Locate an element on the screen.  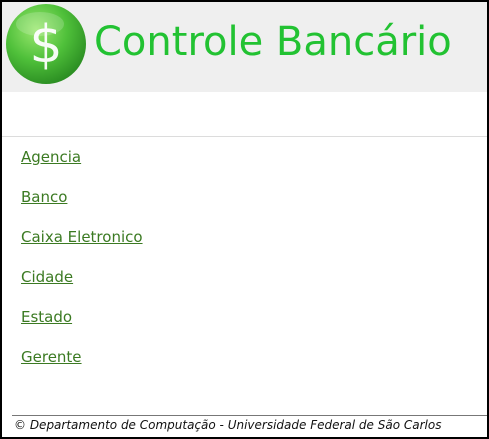
footer-divider is located at coordinates (249, 415).